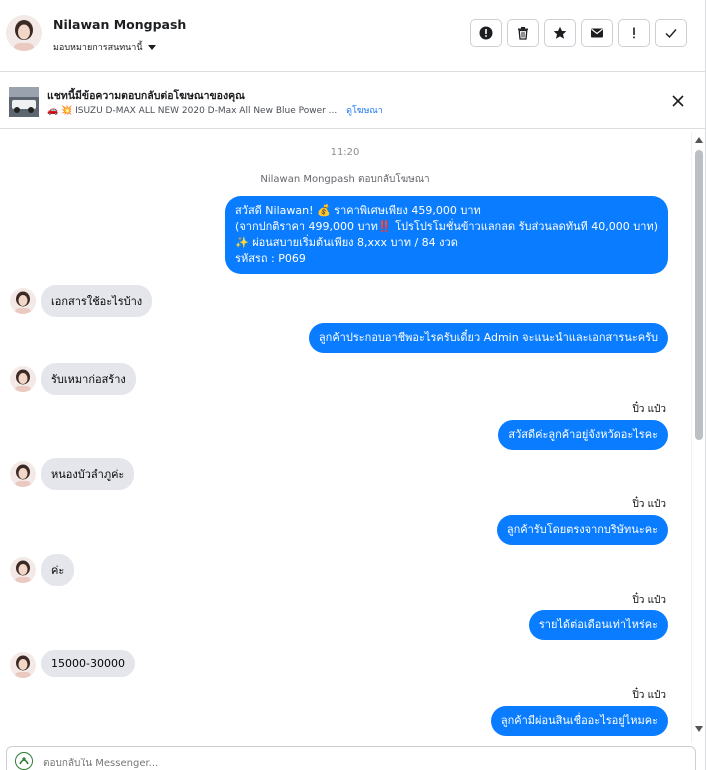  I want to click on star-icon, so click(560, 32).